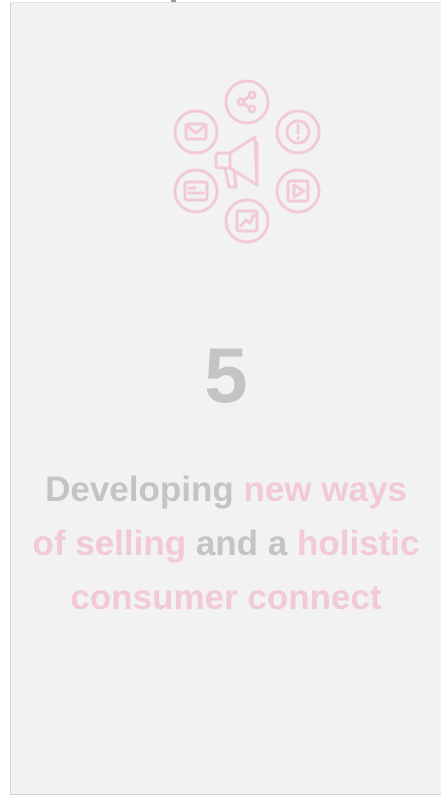 This screenshot has width=441, height=797. I want to click on headline-text: Developing, so click(144, 489).